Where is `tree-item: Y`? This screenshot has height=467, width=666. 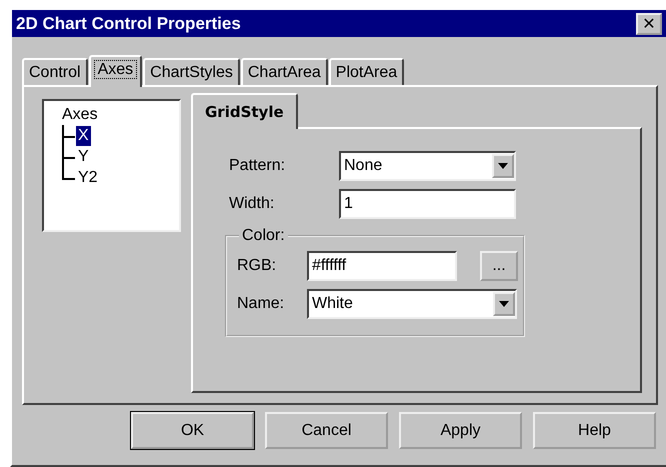 tree-item: Y is located at coordinates (83, 156).